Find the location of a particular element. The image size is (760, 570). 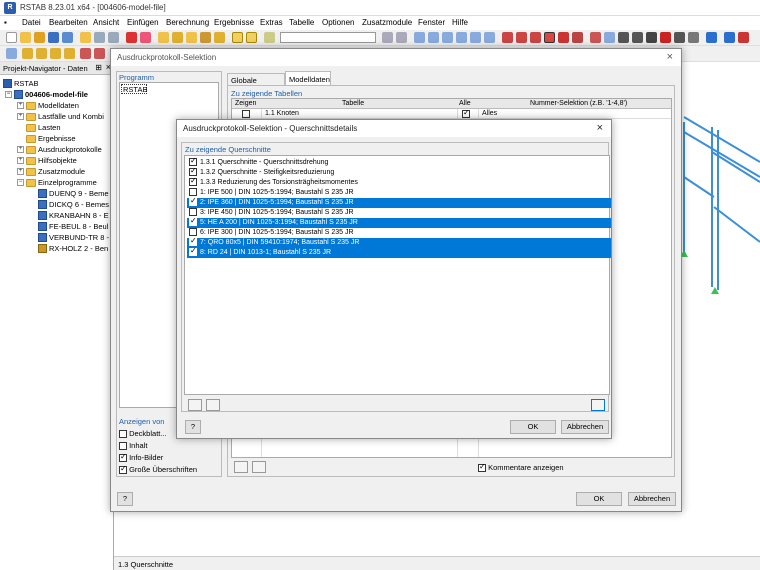

check-all-icon is located at coordinates (241, 467).